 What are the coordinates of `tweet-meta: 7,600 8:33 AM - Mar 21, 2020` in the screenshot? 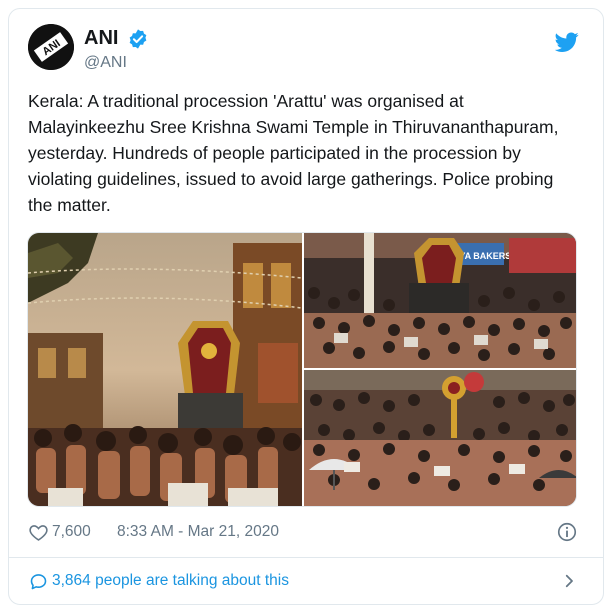 It's located at (304, 532).